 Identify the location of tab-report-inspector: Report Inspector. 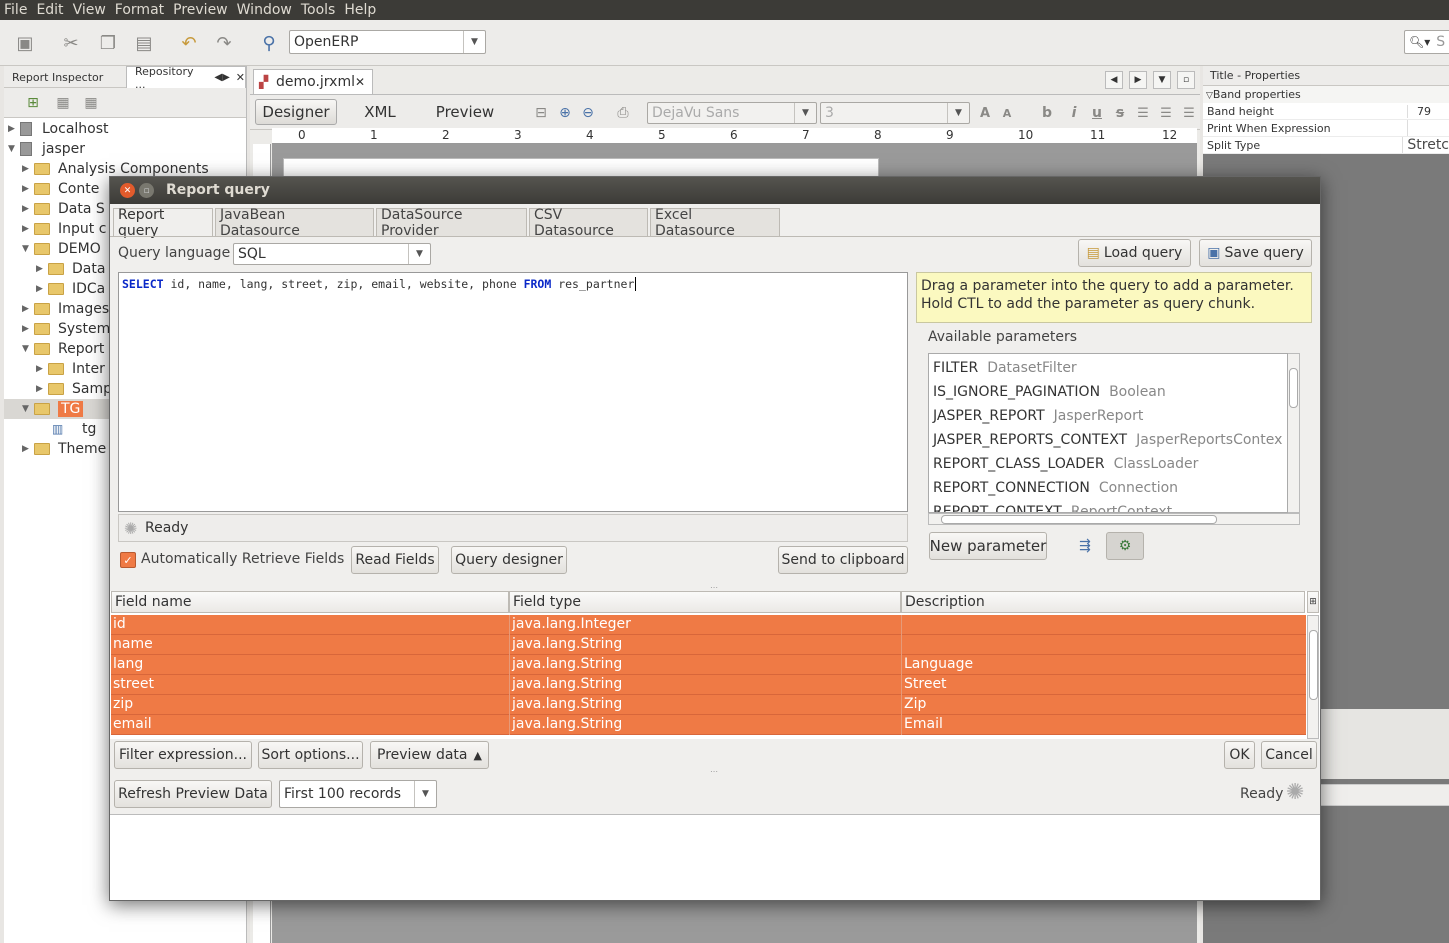
(64, 77).